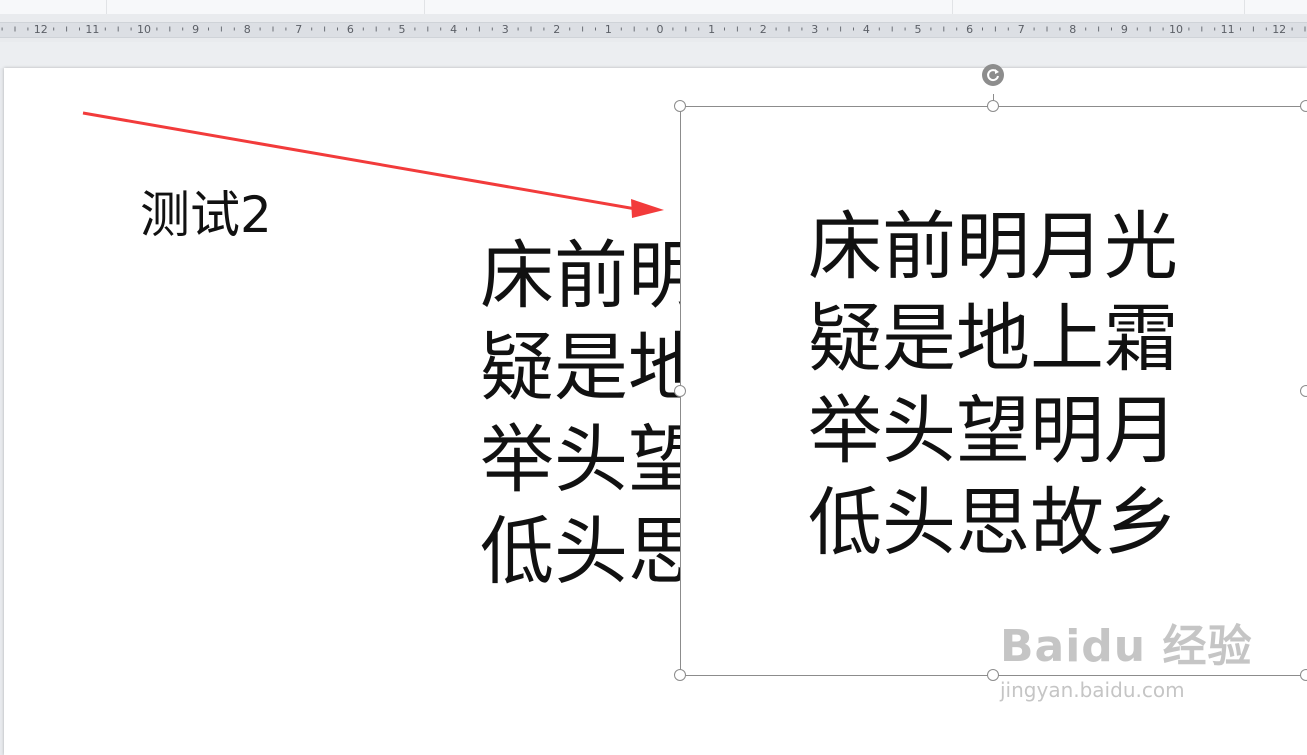  Describe the element at coordinates (1092, 690) in the screenshot. I see `watermark-url: jingyan.baidu.com` at that location.